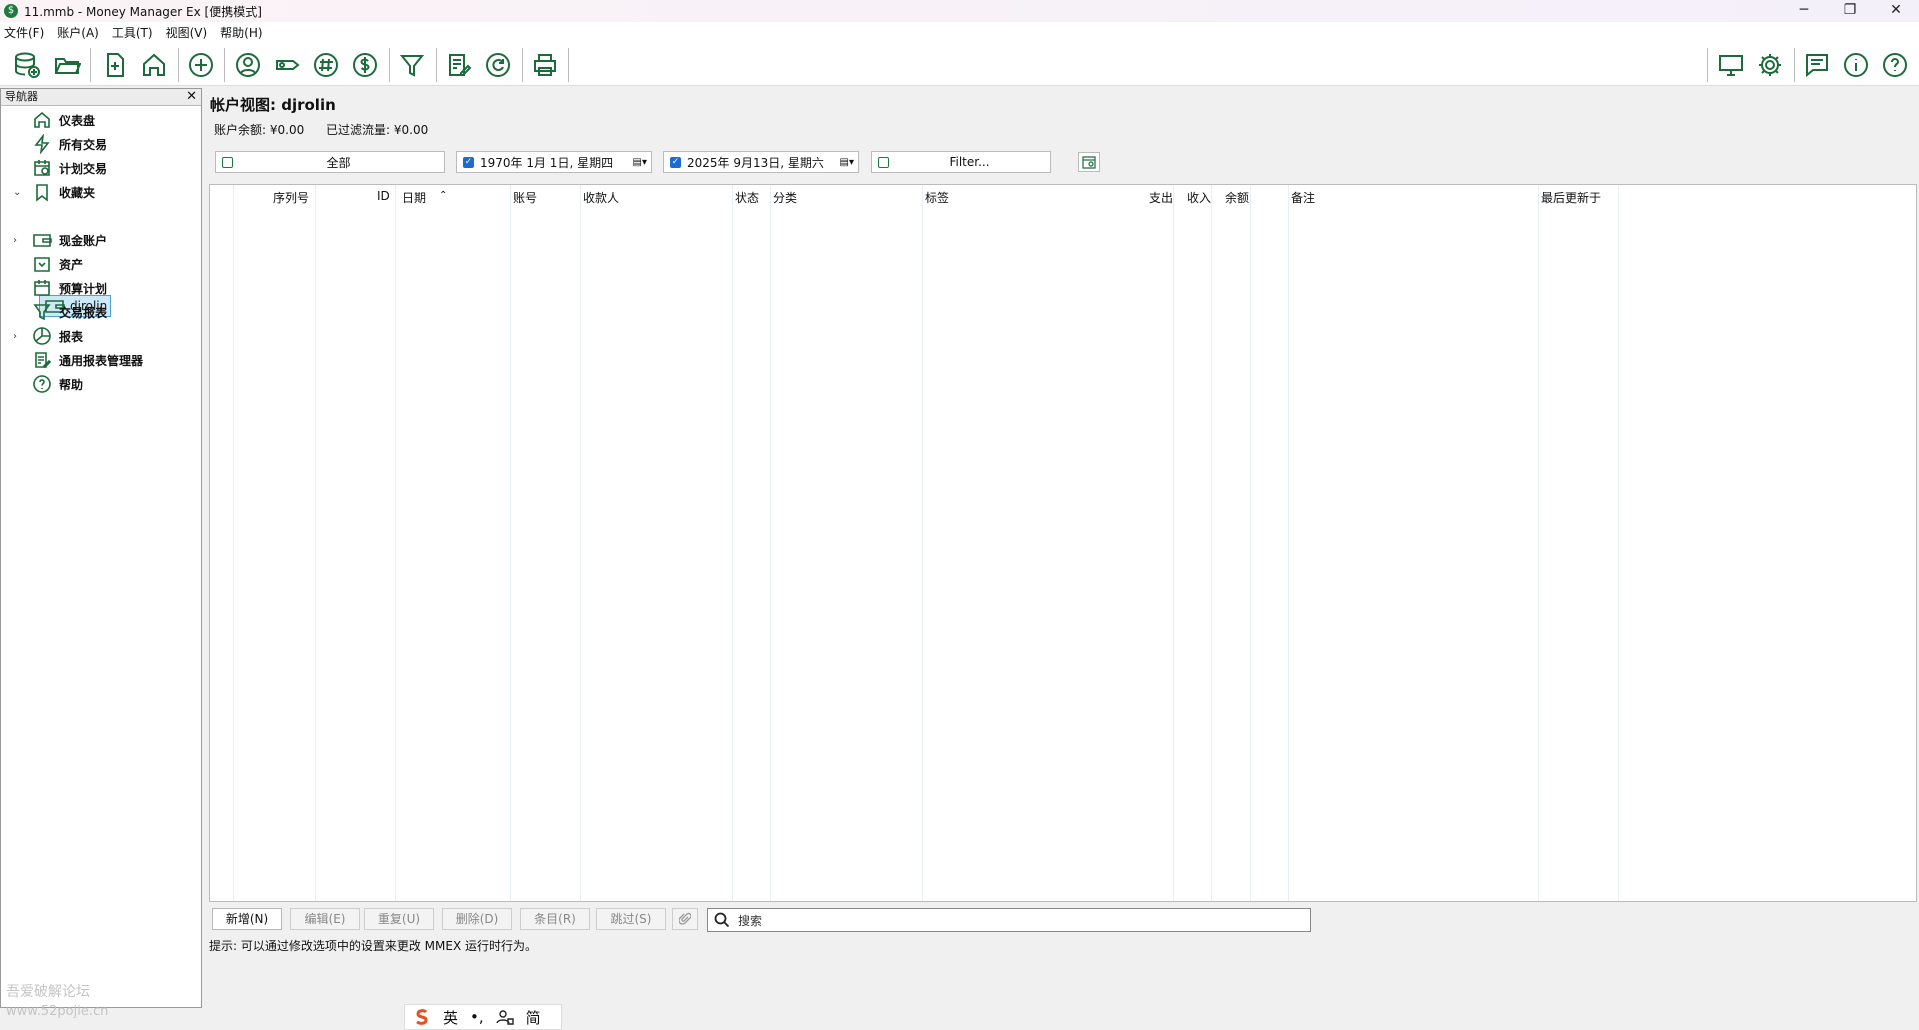 This screenshot has width=1919, height=1030. I want to click on nav-all-transactions: 所有交易, so click(101, 144).